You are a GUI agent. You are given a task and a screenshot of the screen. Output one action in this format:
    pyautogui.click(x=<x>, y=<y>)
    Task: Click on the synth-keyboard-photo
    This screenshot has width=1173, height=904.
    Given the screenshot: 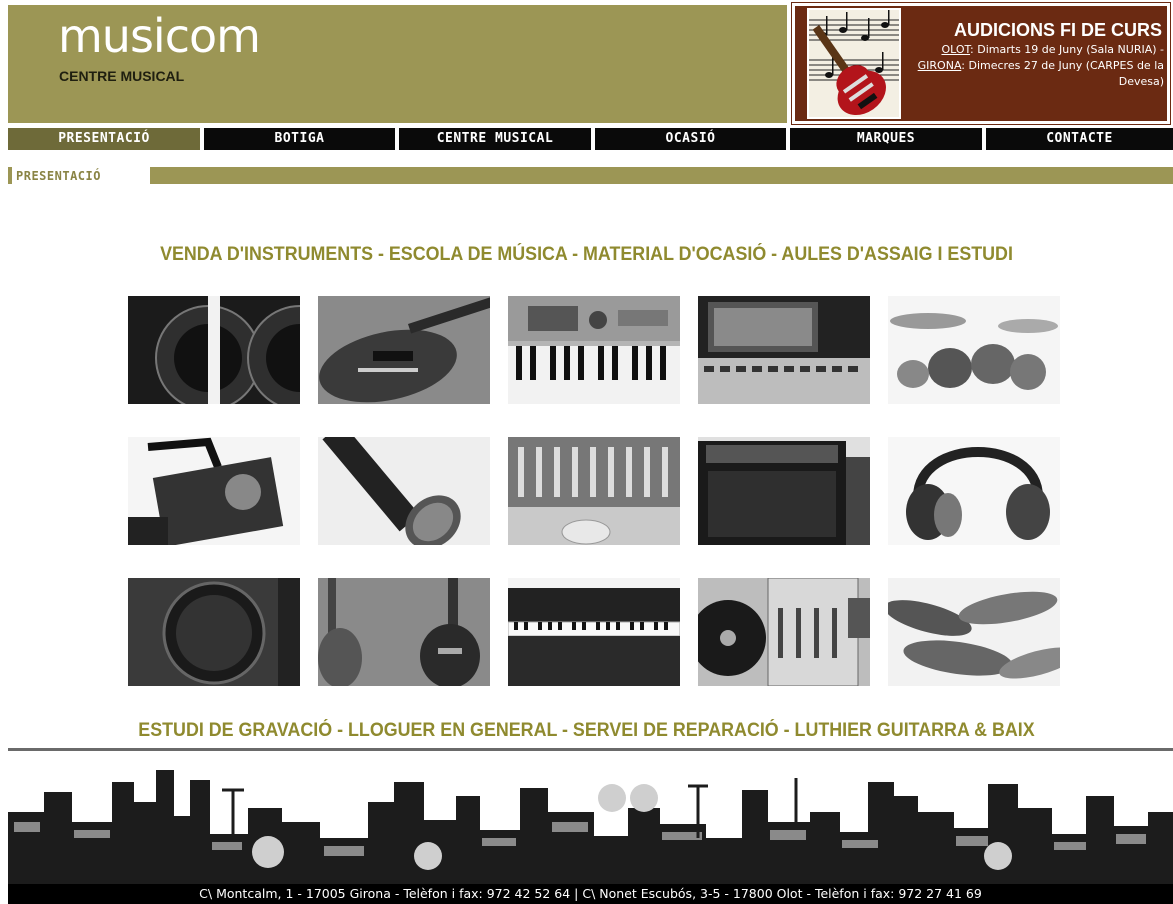 What is the action you would take?
    pyautogui.click(x=594, y=350)
    